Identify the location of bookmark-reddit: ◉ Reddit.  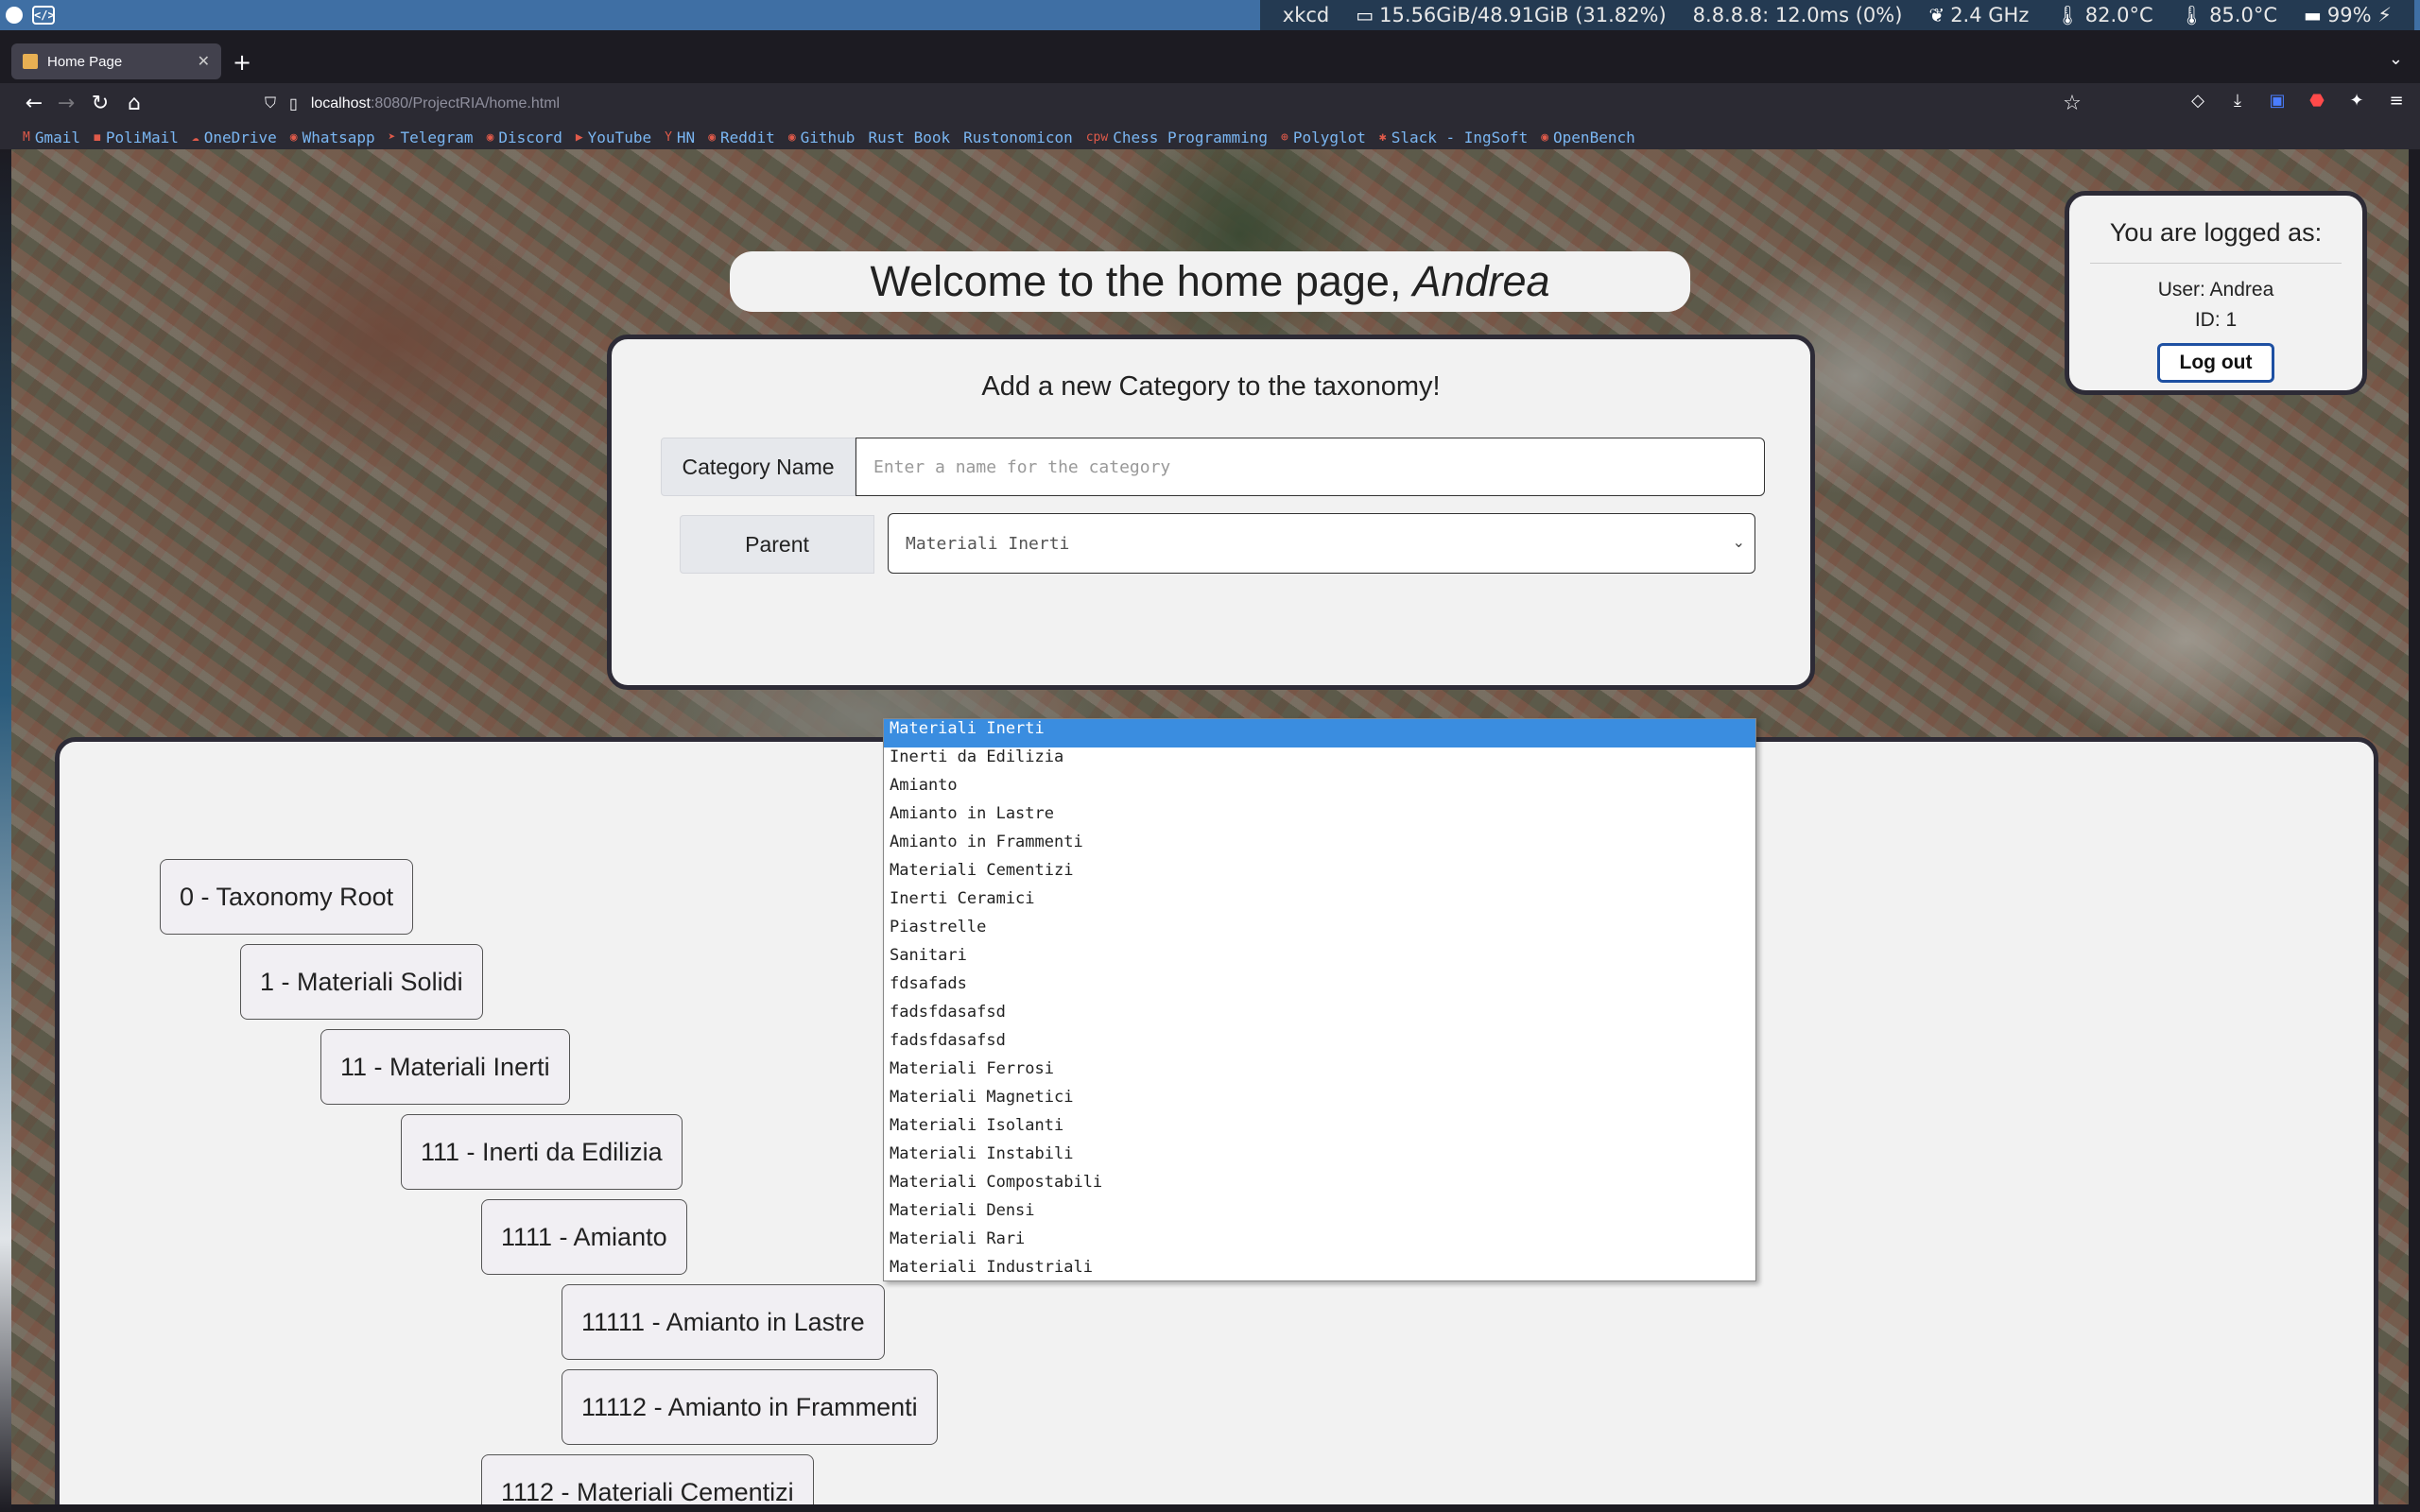
(742, 137).